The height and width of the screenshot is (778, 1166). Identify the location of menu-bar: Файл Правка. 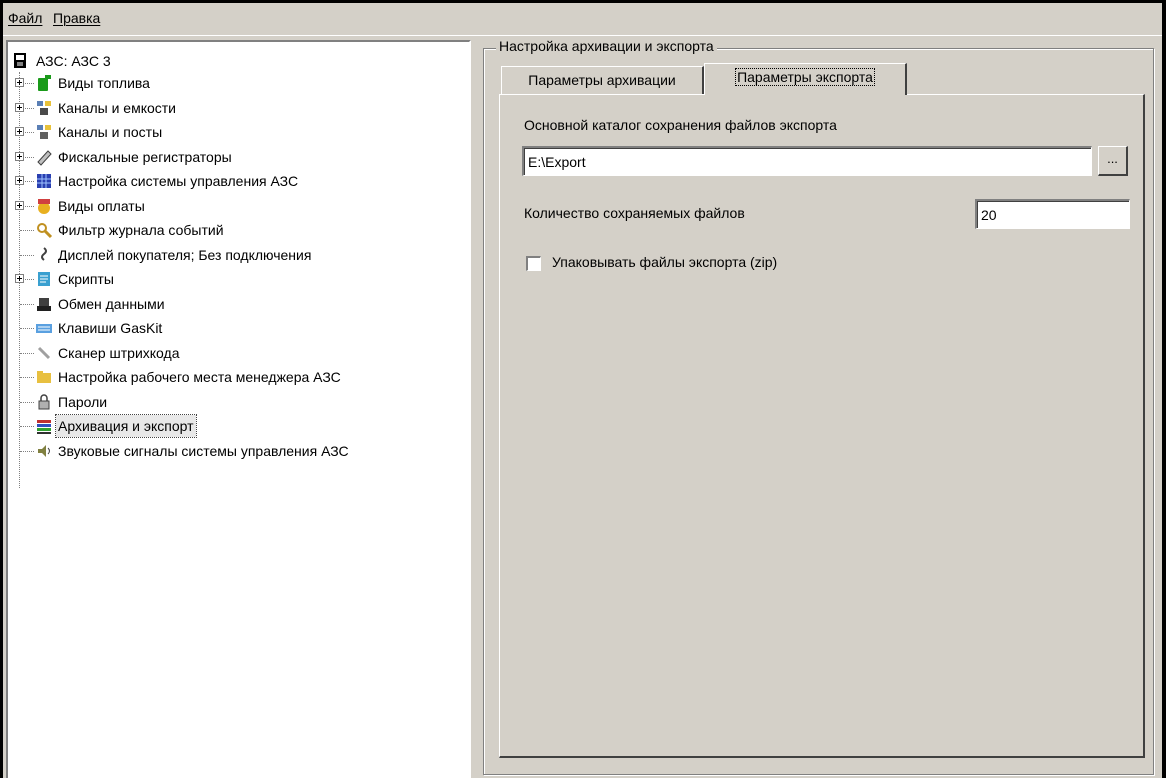
(582, 19).